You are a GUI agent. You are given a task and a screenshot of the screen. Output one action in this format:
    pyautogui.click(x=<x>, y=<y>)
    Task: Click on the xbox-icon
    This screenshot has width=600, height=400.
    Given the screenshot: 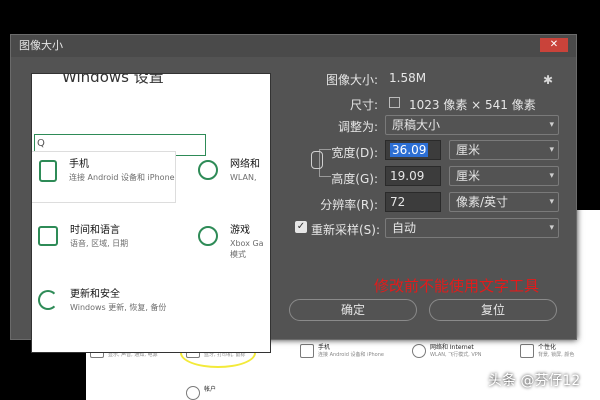 What is the action you would take?
    pyautogui.click(x=208, y=236)
    